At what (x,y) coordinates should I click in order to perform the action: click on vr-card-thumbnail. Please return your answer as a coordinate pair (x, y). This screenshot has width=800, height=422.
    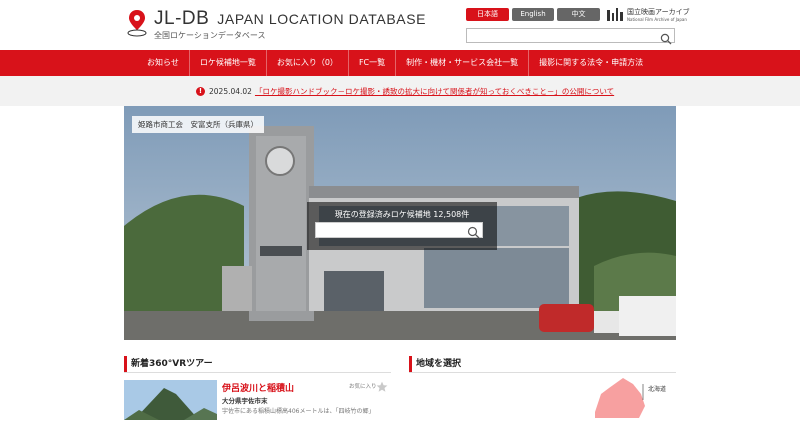
    Looking at the image, I should click on (170, 400).